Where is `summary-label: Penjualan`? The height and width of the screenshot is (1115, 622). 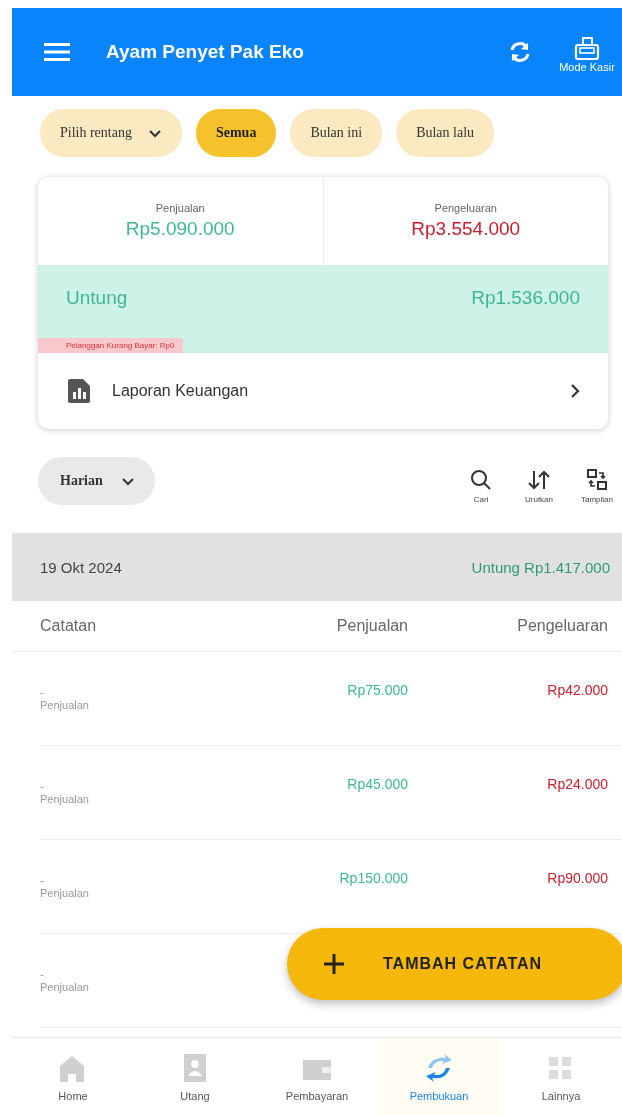
summary-label: Penjualan is located at coordinates (180, 208).